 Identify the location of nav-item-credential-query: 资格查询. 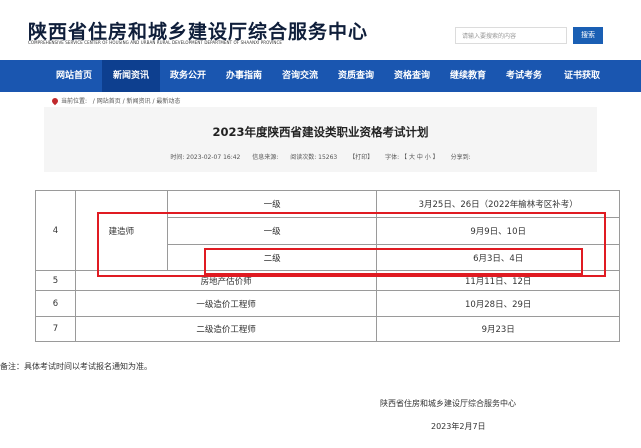
(412, 76).